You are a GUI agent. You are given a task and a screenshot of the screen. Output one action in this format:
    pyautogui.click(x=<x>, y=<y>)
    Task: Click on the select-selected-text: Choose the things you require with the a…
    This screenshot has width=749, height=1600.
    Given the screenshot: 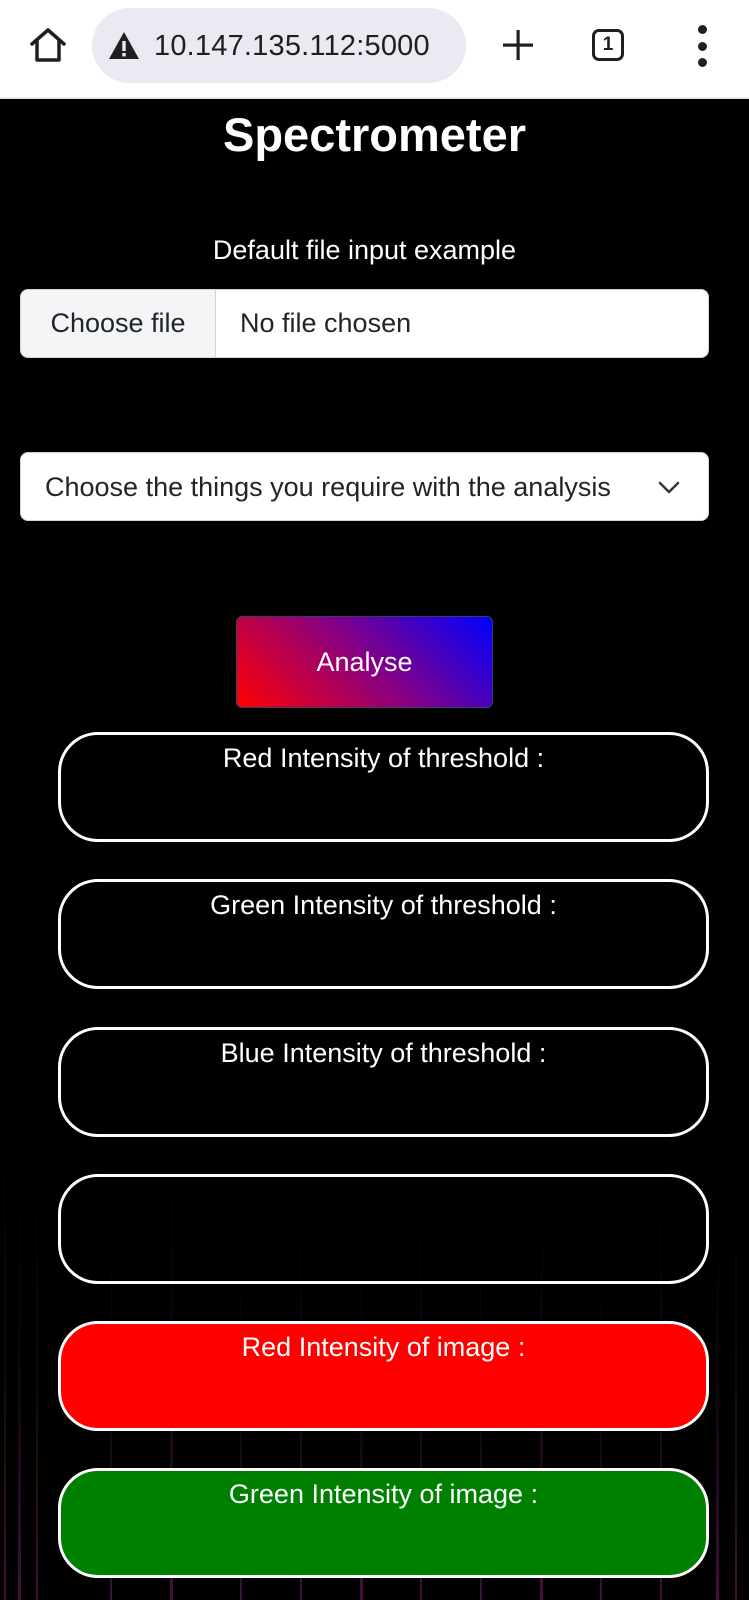 What is the action you would take?
    pyautogui.click(x=328, y=487)
    